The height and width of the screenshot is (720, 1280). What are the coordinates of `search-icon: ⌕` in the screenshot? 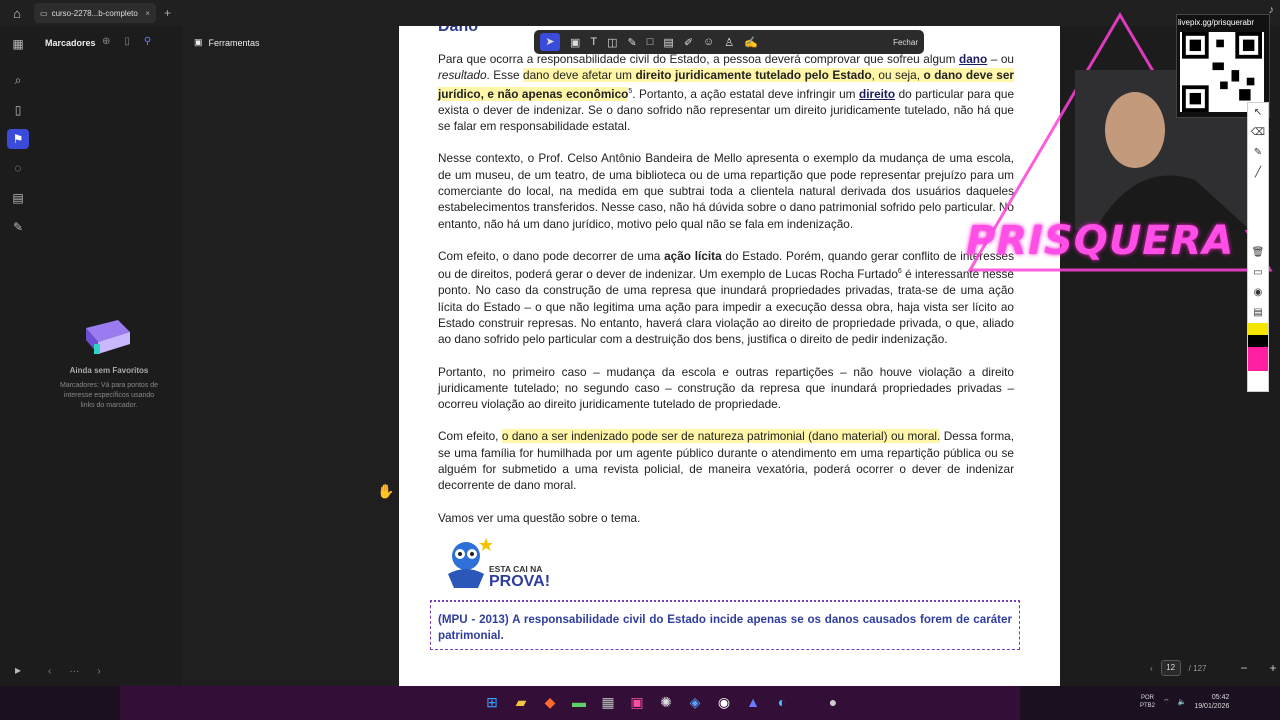 It's located at (18, 80).